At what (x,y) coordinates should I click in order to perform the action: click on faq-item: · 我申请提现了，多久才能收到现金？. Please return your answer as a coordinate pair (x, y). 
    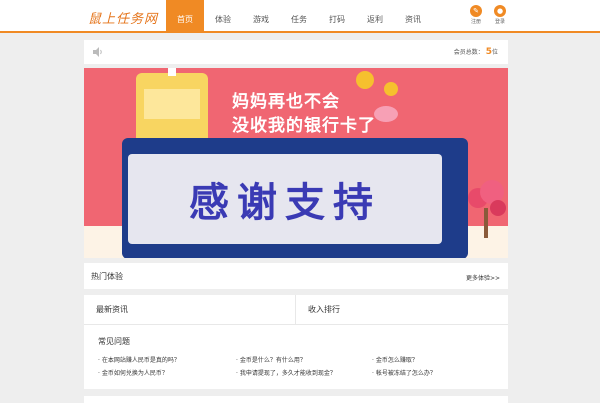
    Looking at the image, I should click on (286, 372).